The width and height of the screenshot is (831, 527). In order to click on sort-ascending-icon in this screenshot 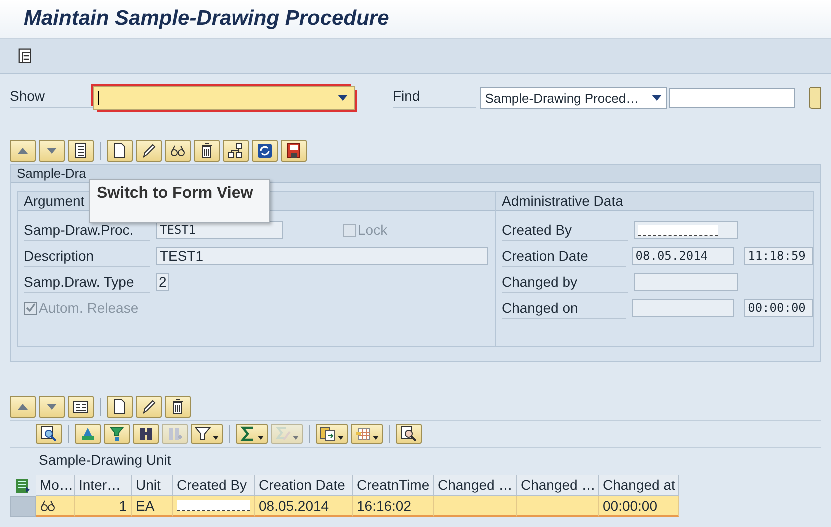, I will do `click(88, 434)`.